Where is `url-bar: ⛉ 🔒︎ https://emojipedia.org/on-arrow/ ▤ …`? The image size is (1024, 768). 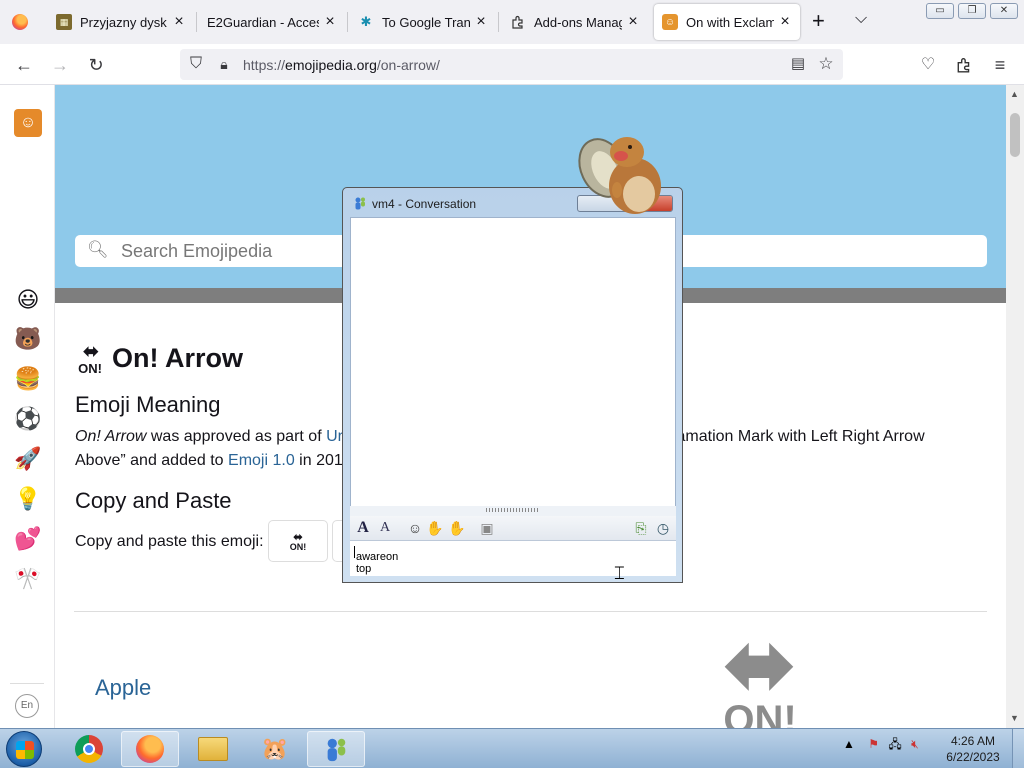 url-bar: ⛉ 🔒︎ https://emojipedia.org/on-arrow/ ▤ … is located at coordinates (511, 64).